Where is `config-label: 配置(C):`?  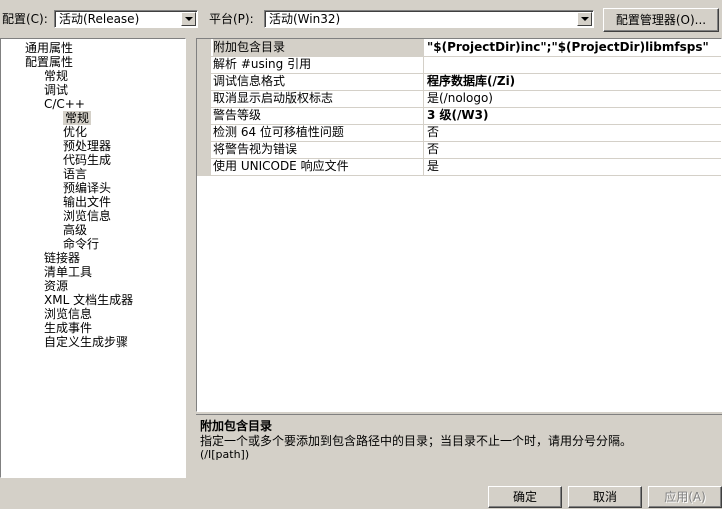
config-label: 配置(C): is located at coordinates (25, 19).